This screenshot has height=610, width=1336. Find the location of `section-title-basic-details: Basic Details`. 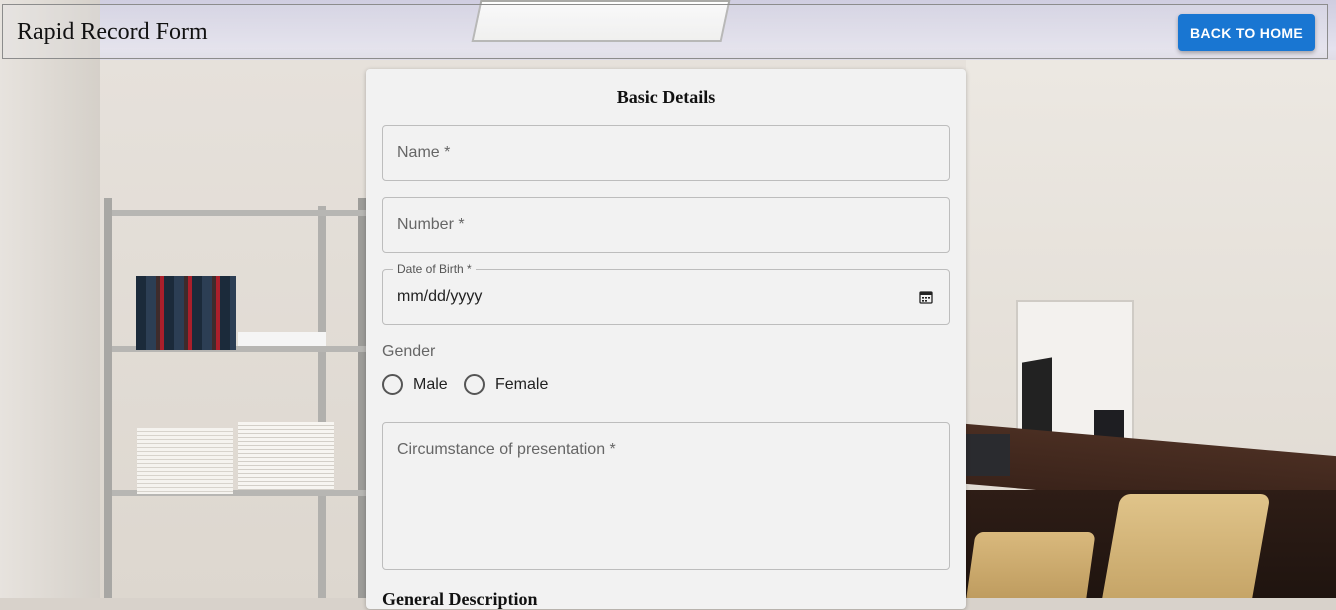

section-title-basic-details: Basic Details is located at coordinates (666, 97).